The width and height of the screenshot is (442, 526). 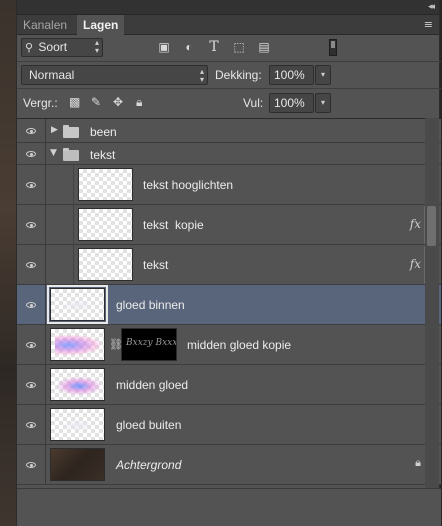 What do you see at coordinates (228, 25) in the screenshot?
I see `panel-tabs: Kanalen Lagen ≡` at bounding box center [228, 25].